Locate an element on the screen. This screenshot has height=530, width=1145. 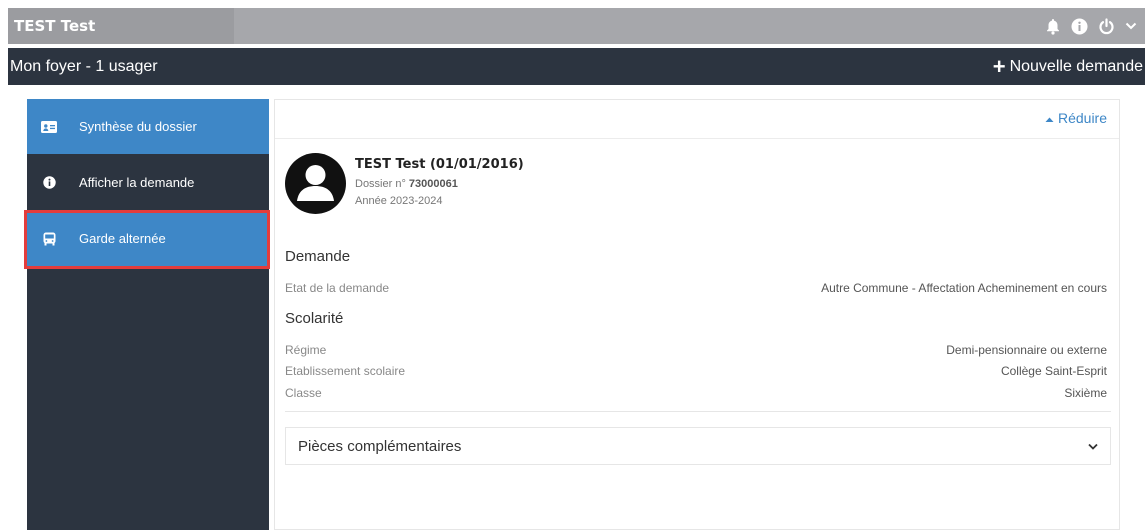
user-name: TEST Test is located at coordinates (121, 26).